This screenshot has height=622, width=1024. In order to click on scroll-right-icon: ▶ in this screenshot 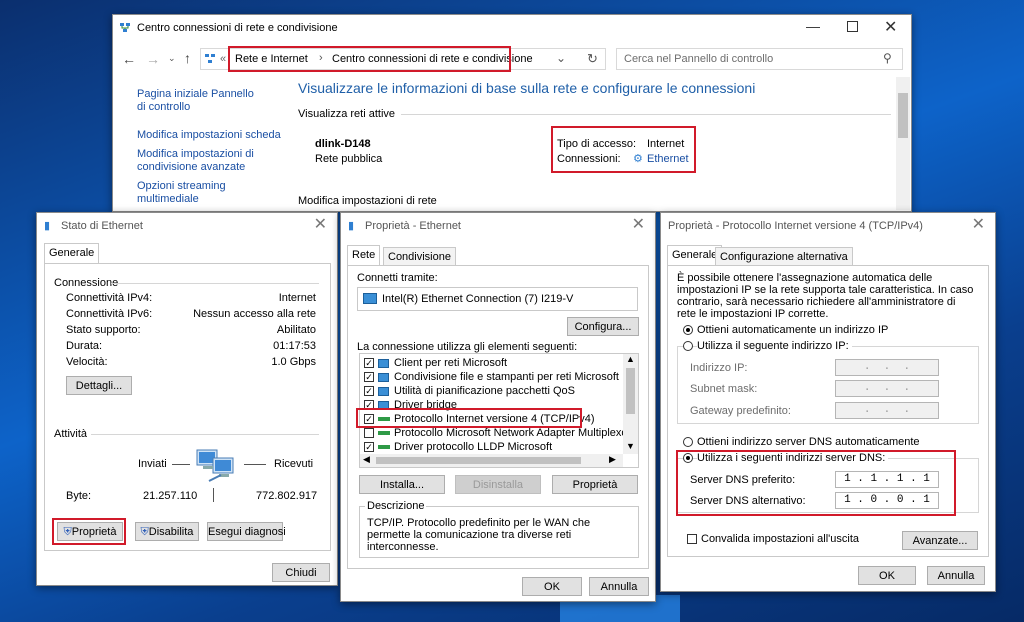, I will do `click(612, 459)`.